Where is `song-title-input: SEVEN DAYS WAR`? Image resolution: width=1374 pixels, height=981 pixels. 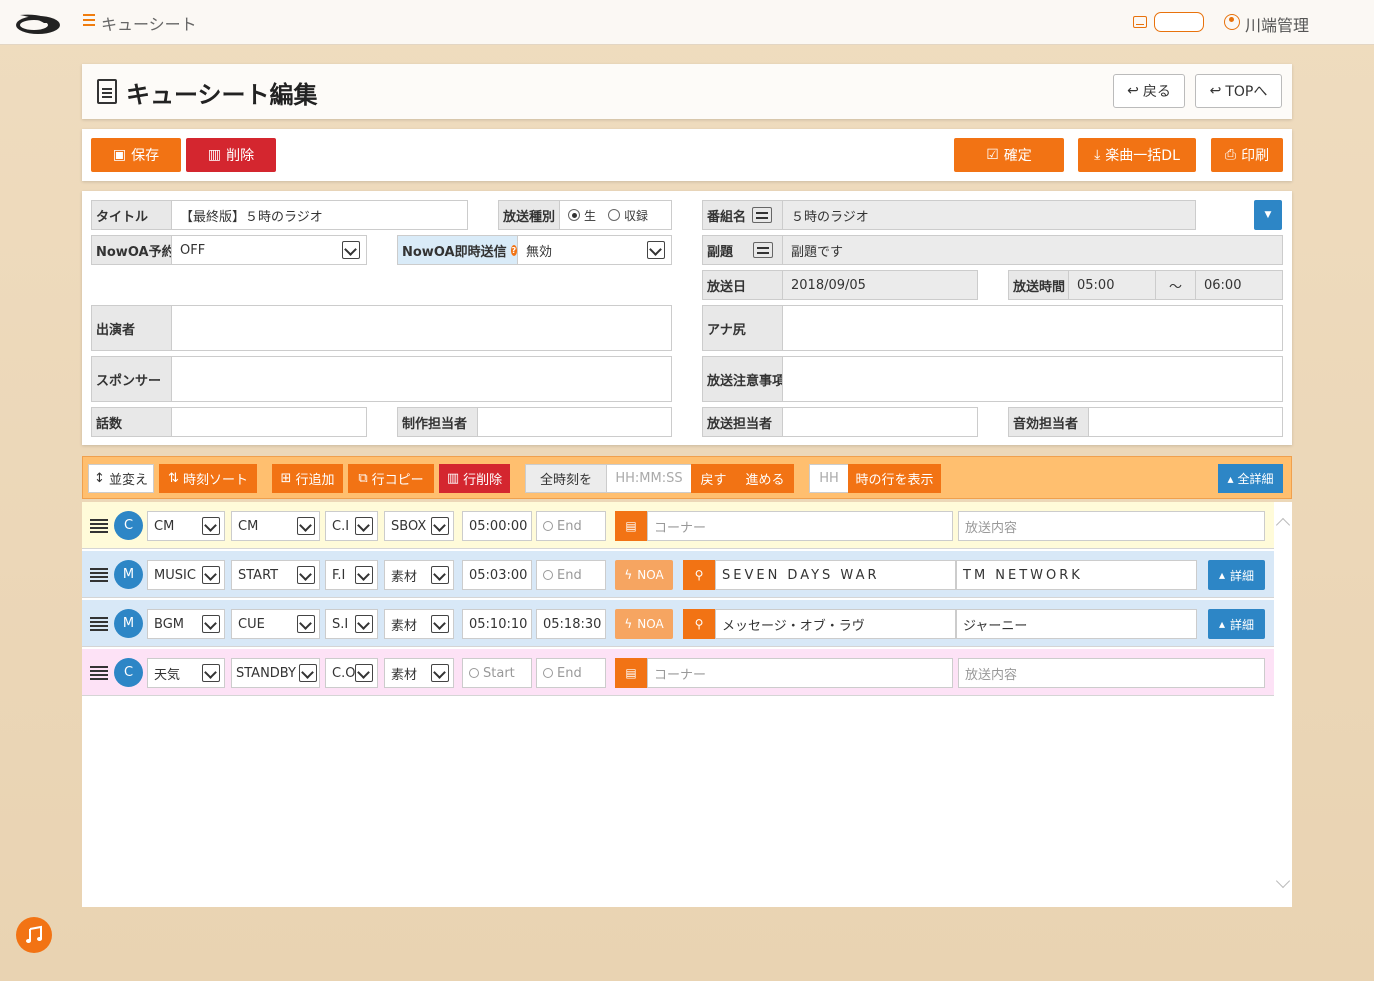 song-title-input: SEVEN DAYS WAR is located at coordinates (835, 575).